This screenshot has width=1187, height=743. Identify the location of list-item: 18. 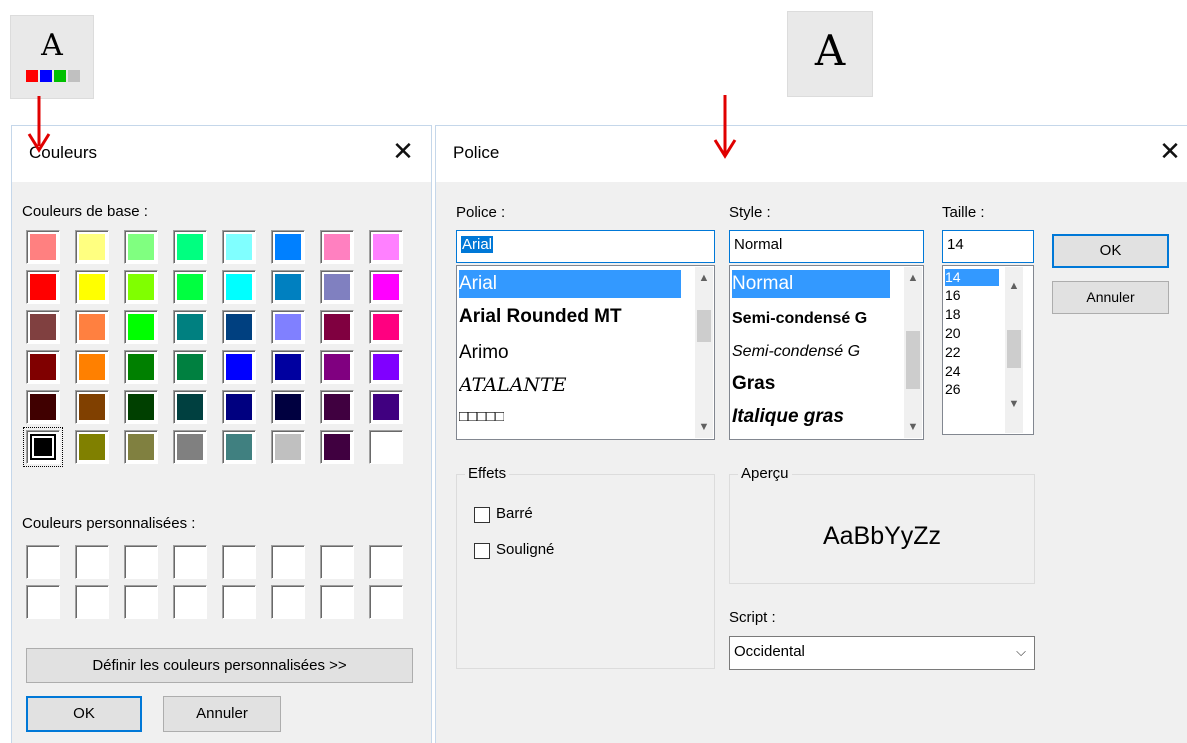
(953, 314).